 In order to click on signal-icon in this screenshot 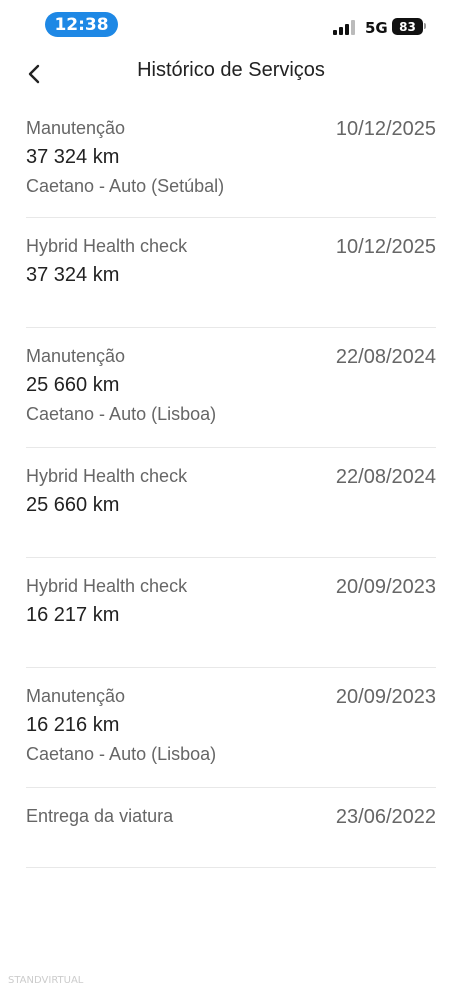, I will do `click(345, 27)`.